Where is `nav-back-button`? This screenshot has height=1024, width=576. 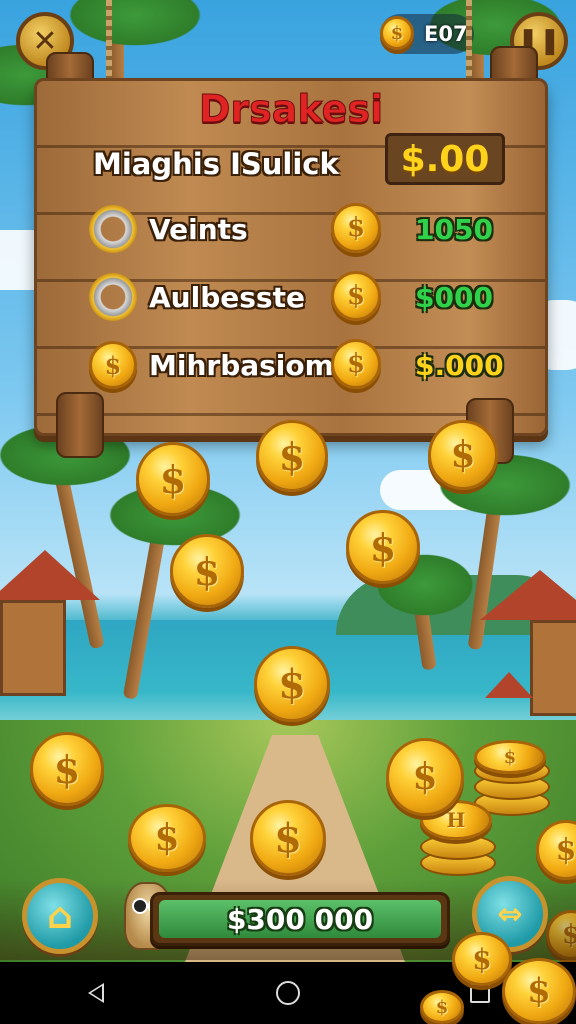
nav-back-button is located at coordinates (96, 993).